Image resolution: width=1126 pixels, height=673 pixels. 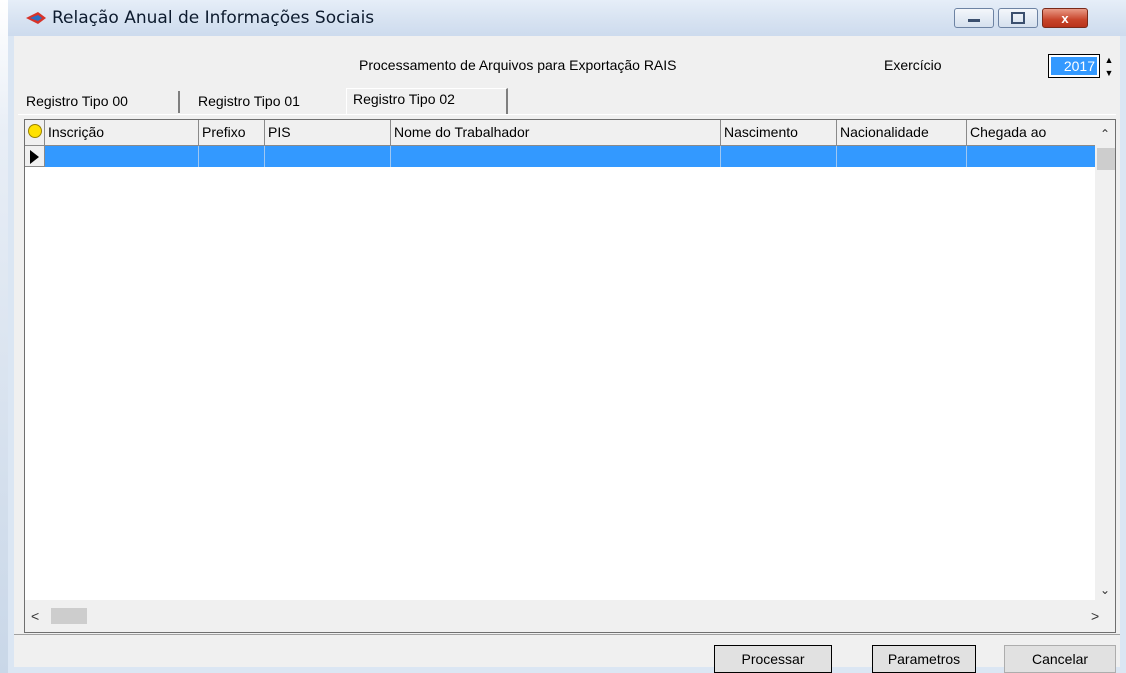 What do you see at coordinates (427, 101) in the screenshot?
I see `tab-registro-tipo-02: Registro Tipo 02` at bounding box center [427, 101].